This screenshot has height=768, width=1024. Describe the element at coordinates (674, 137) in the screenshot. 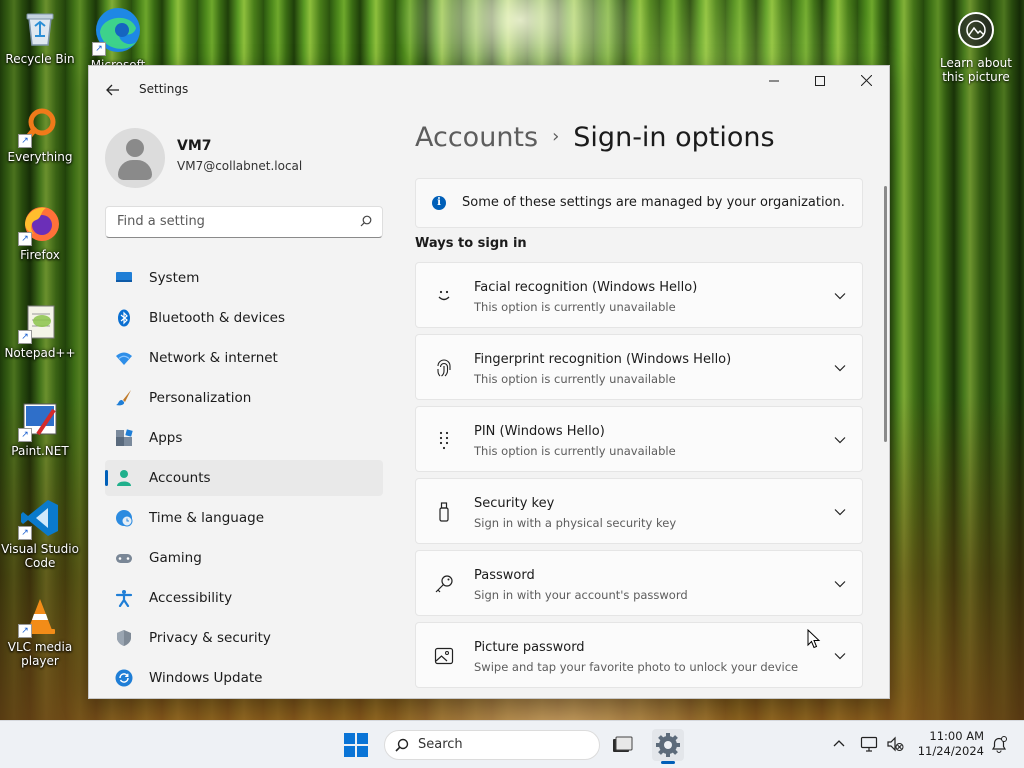

I see `page-title: Sign-in options` at that location.